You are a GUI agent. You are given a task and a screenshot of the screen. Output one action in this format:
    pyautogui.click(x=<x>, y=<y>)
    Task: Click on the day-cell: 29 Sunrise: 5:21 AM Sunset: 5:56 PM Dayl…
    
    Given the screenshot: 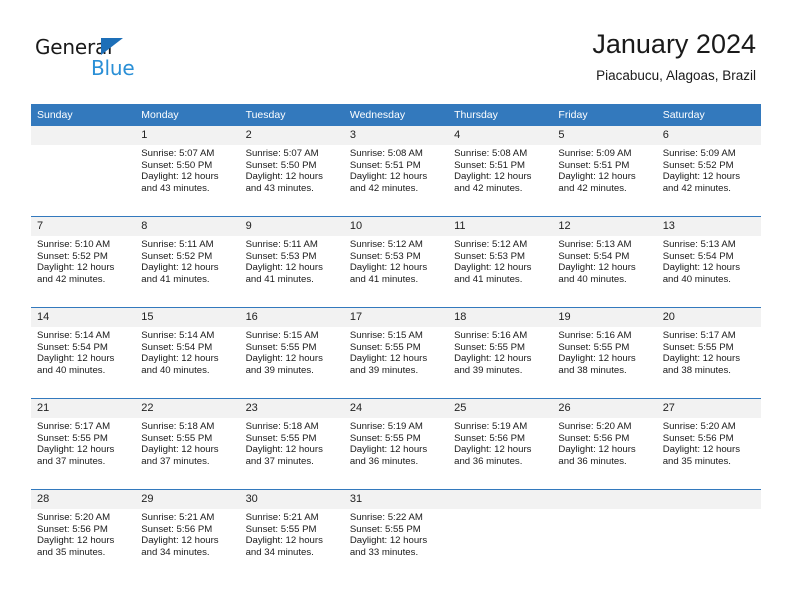 What is the action you would take?
    pyautogui.click(x=187, y=535)
    